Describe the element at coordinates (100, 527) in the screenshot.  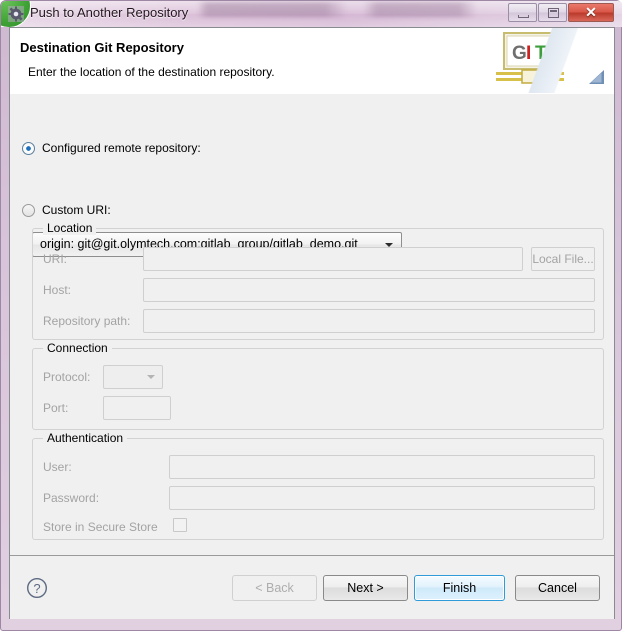
I see `store-secure-store-label: Store in Secure Store` at that location.